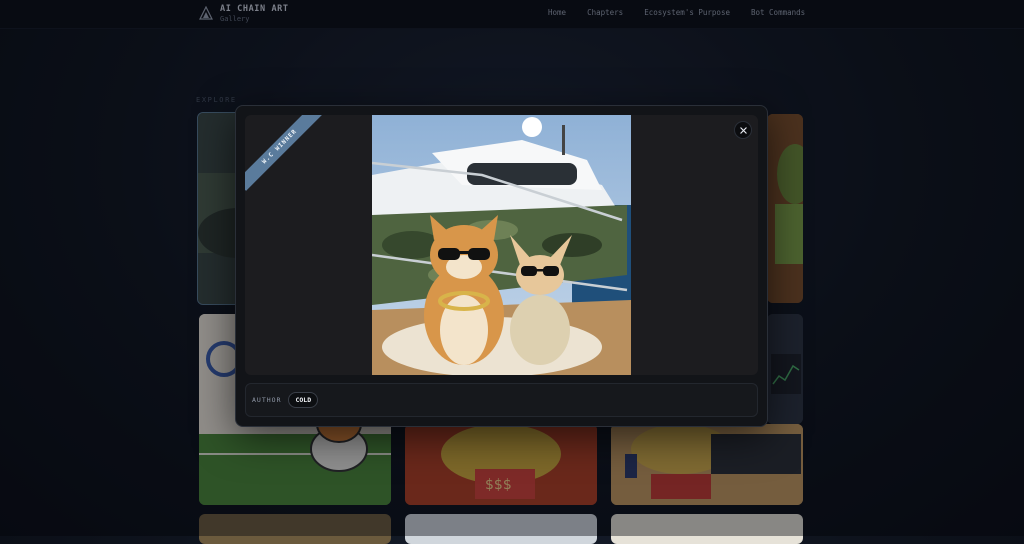 This screenshot has width=1024, height=544. I want to click on brand-title: AI CHAIN ART, so click(254, 9).